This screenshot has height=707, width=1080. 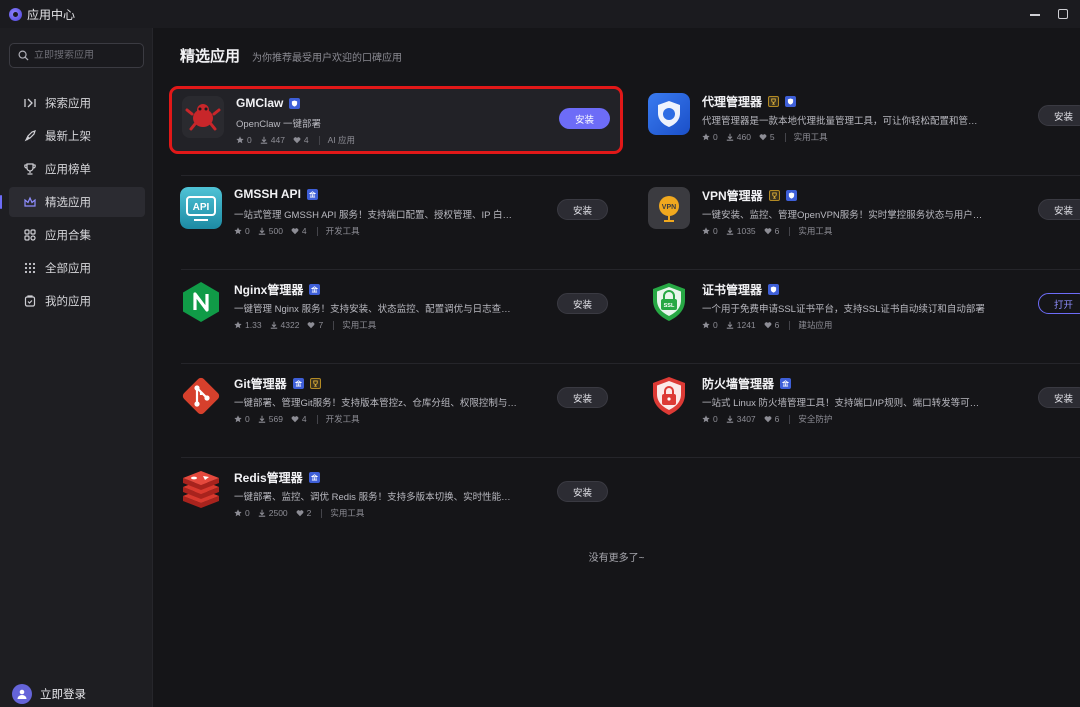 I want to click on app-name: Git管理器, so click(x=260, y=384).